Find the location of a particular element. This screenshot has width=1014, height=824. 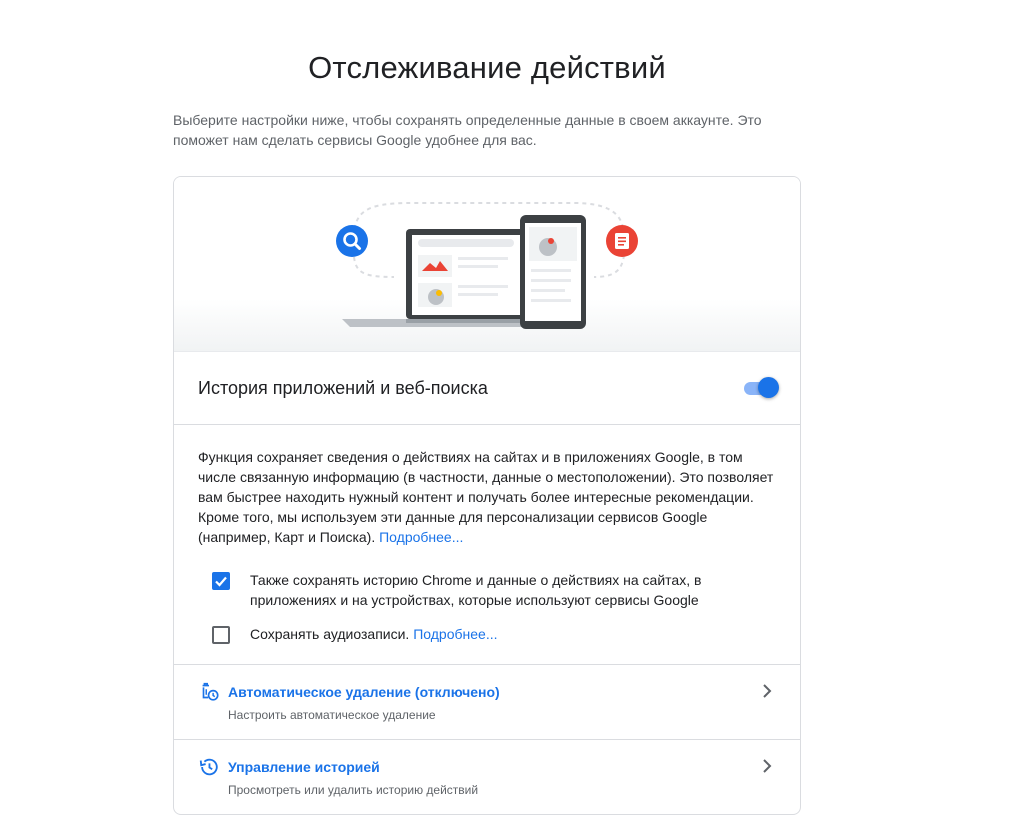

setting-title: История приложений и веб-поиска is located at coordinates (343, 388).